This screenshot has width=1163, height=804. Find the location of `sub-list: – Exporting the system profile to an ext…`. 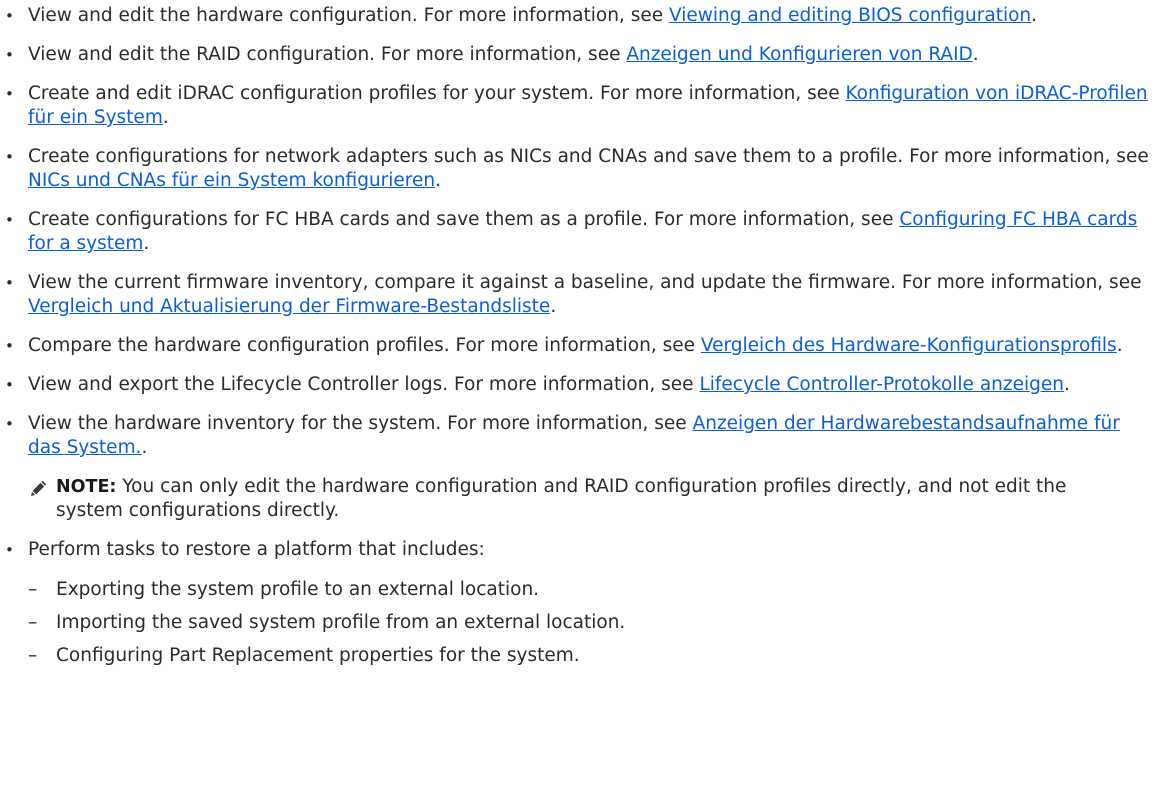

sub-list: – Exporting the system profile to an ext… is located at coordinates (595, 623).